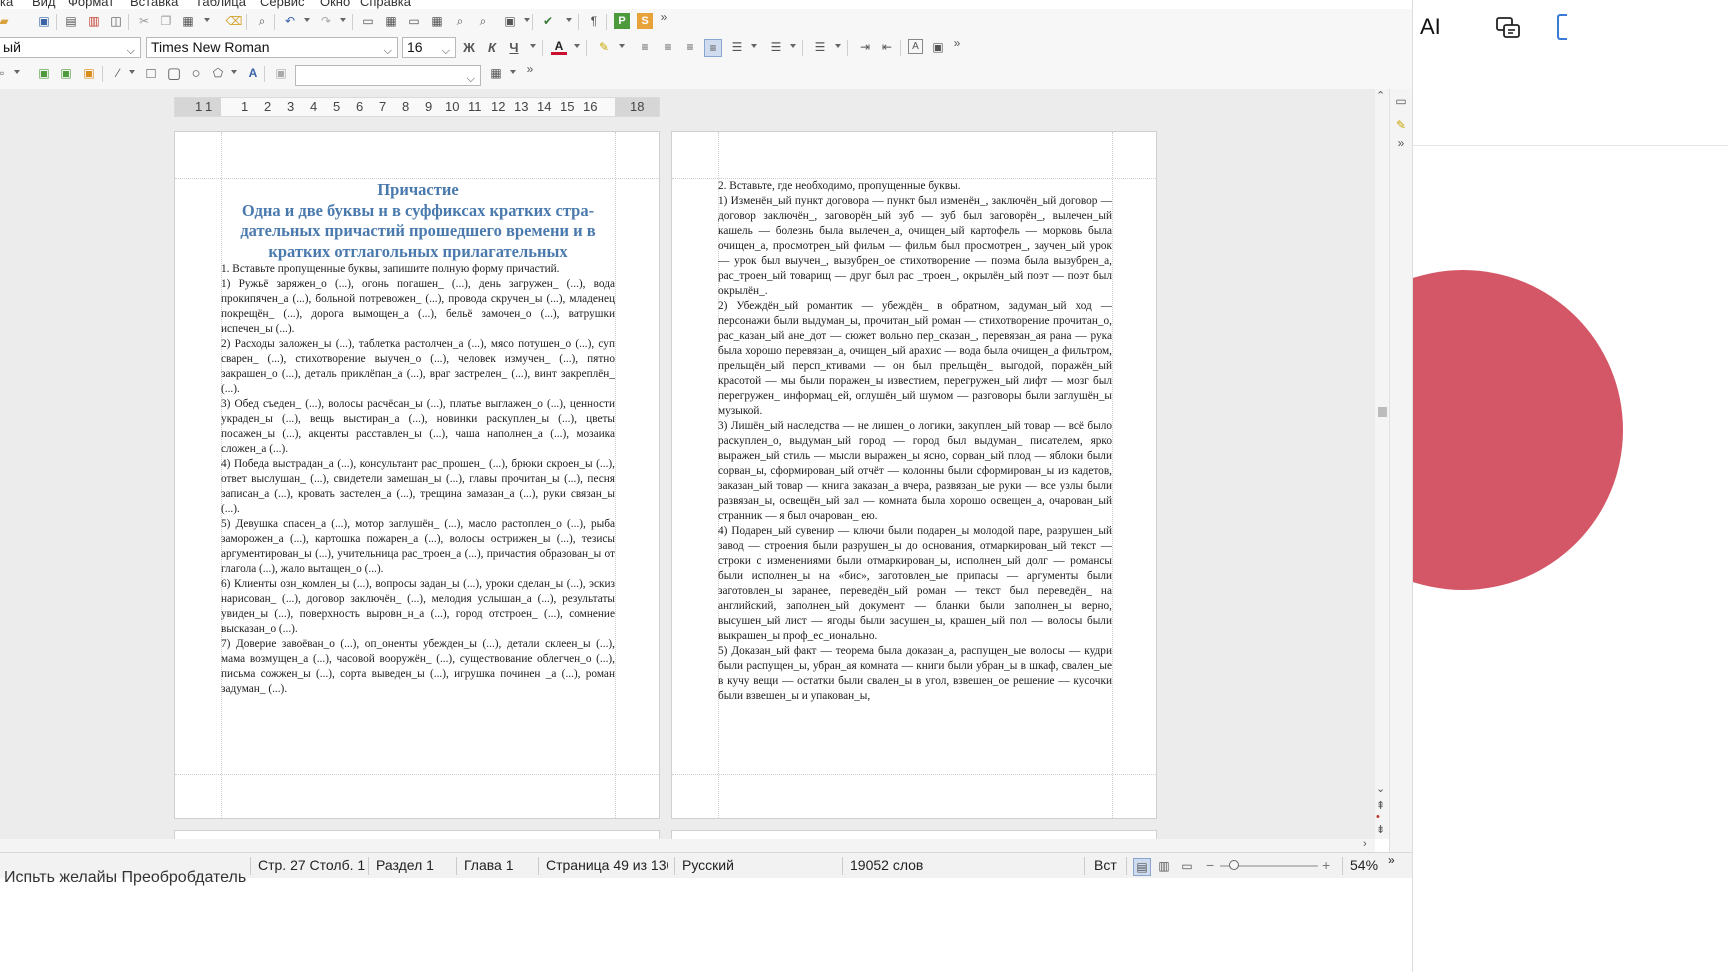 The height and width of the screenshot is (972, 1728). What do you see at coordinates (188, 21) in the screenshot?
I see `paste-icon: ▦` at bounding box center [188, 21].